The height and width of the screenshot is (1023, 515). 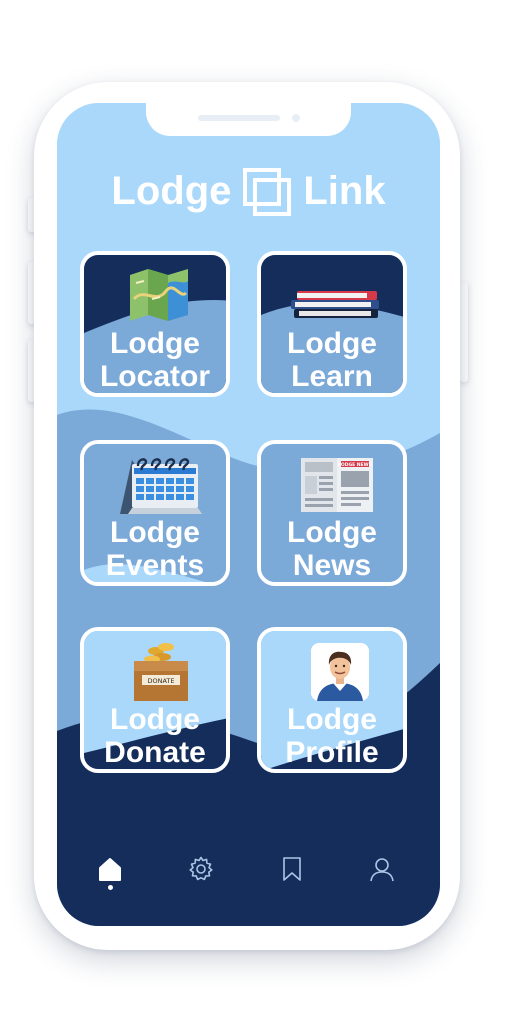 What do you see at coordinates (344, 190) in the screenshot?
I see `logo-text-right: Link` at bounding box center [344, 190].